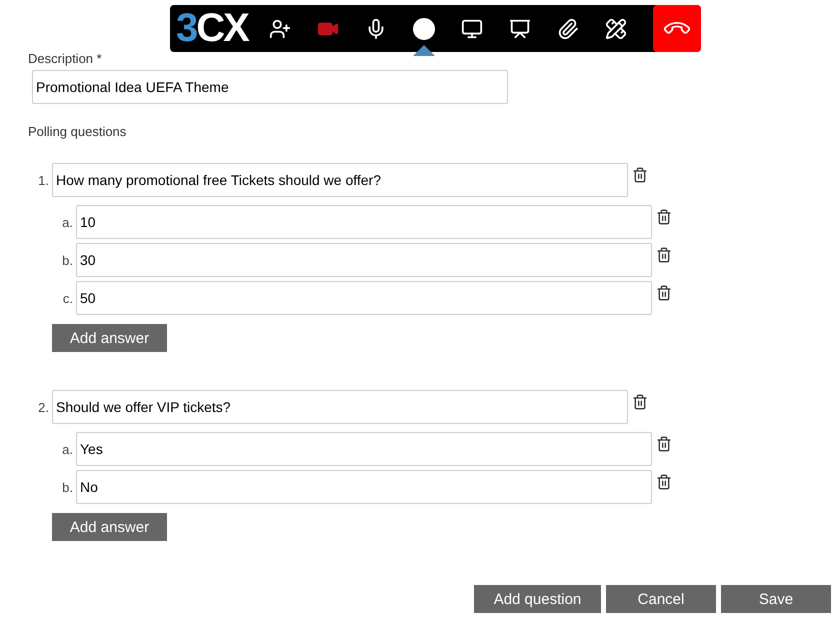 This screenshot has width=839, height=622. What do you see at coordinates (43, 407) in the screenshot?
I see `question-number: 2.` at bounding box center [43, 407].